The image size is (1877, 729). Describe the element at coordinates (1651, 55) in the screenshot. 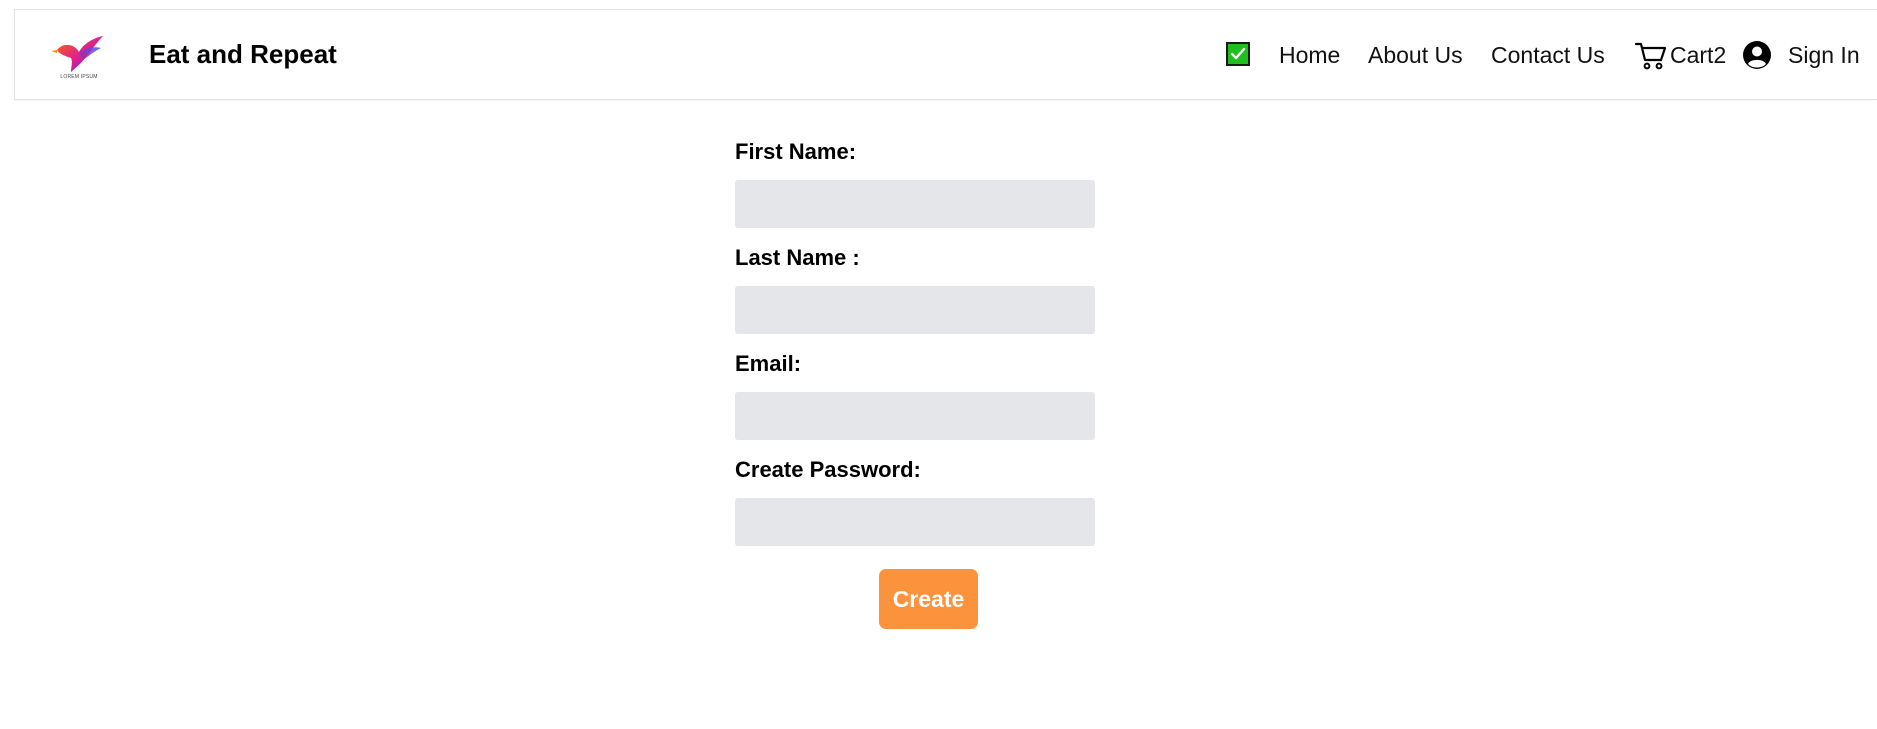

I see `cart-icon` at that location.